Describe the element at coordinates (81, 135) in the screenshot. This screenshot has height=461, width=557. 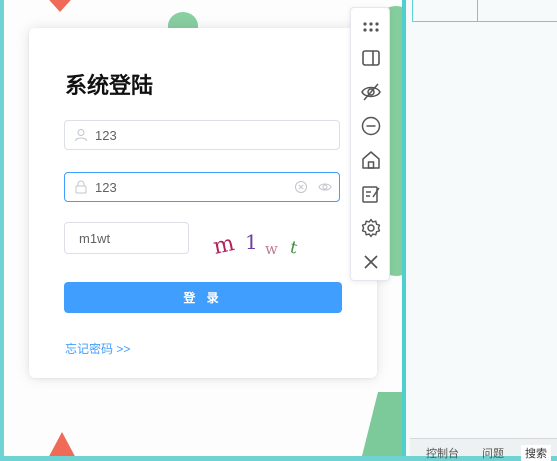
I see `user-icon` at that location.